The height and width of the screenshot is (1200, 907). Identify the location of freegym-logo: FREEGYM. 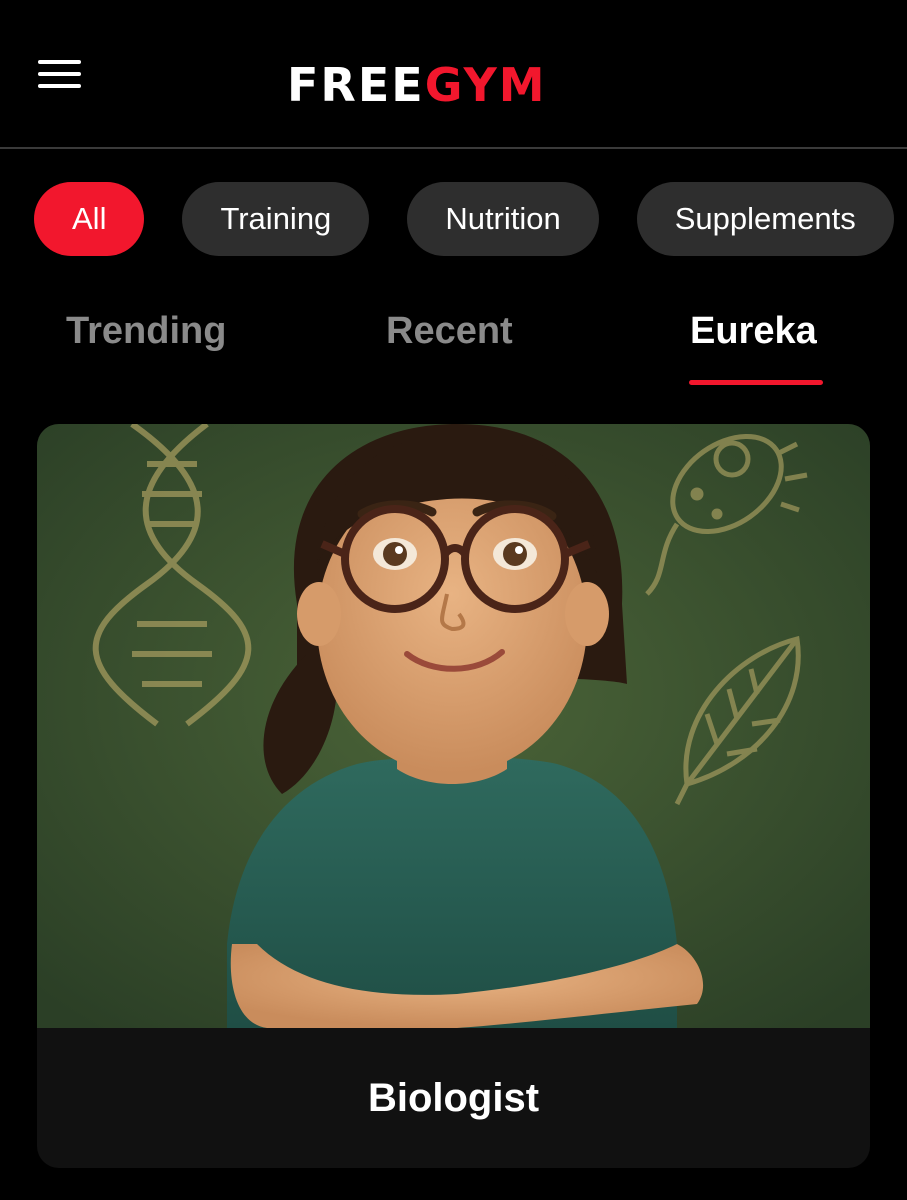
(453, 85).